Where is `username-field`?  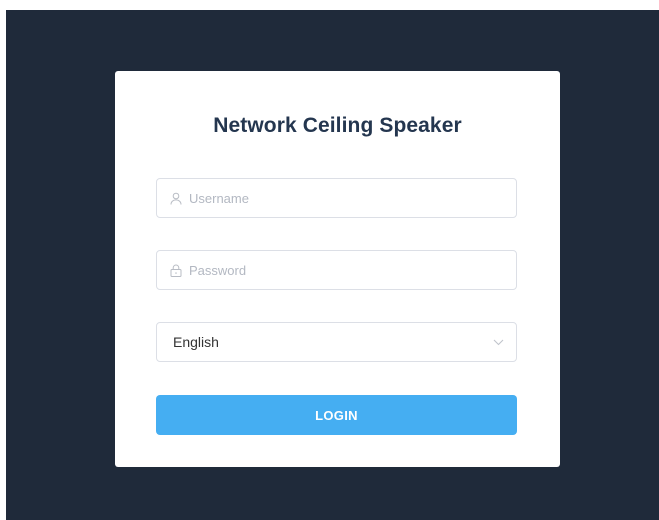
username-field is located at coordinates (336, 198).